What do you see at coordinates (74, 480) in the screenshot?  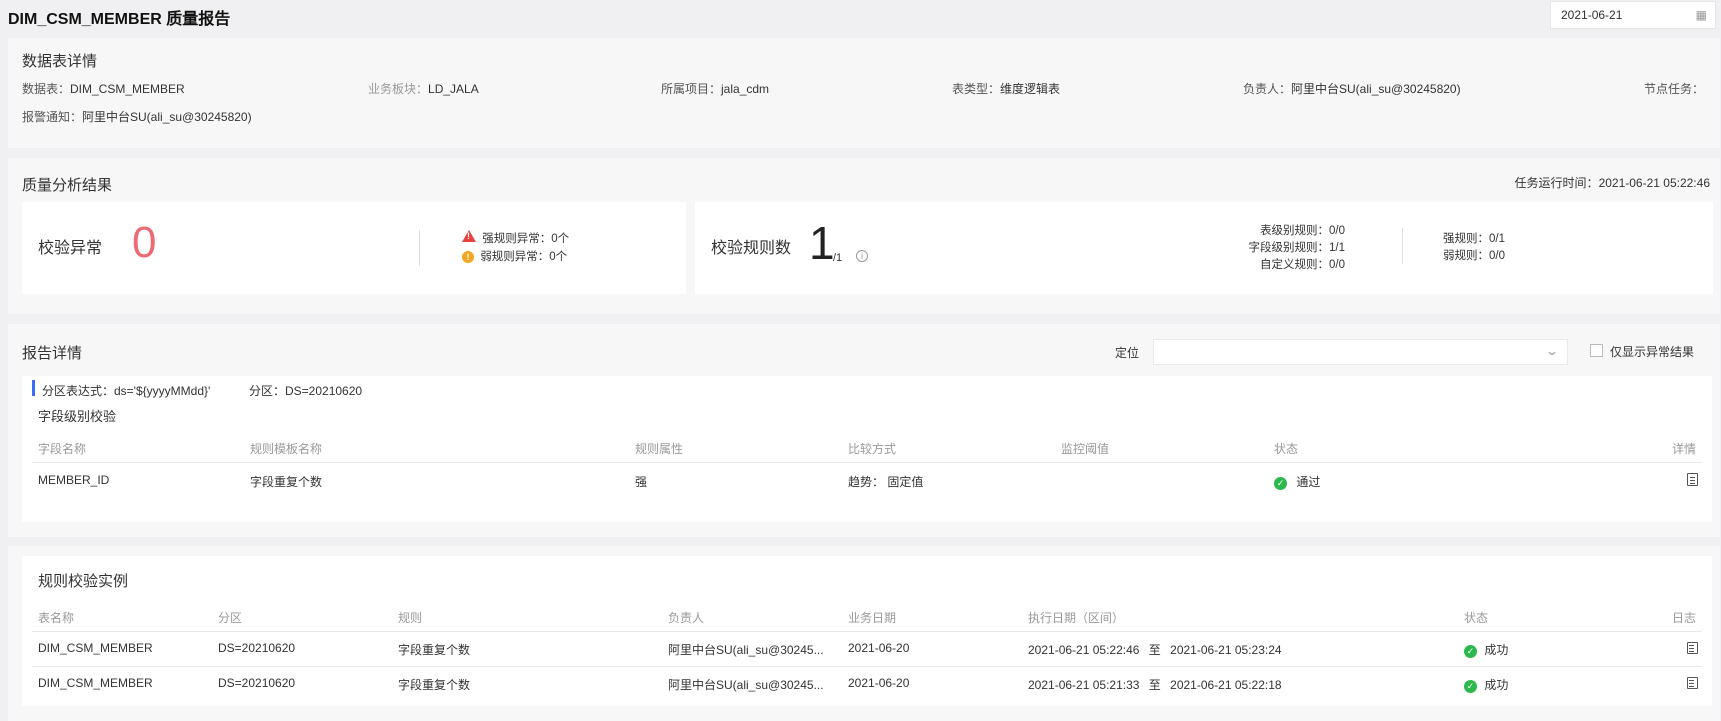 I see `cell-field: MEMBER_ID` at bounding box center [74, 480].